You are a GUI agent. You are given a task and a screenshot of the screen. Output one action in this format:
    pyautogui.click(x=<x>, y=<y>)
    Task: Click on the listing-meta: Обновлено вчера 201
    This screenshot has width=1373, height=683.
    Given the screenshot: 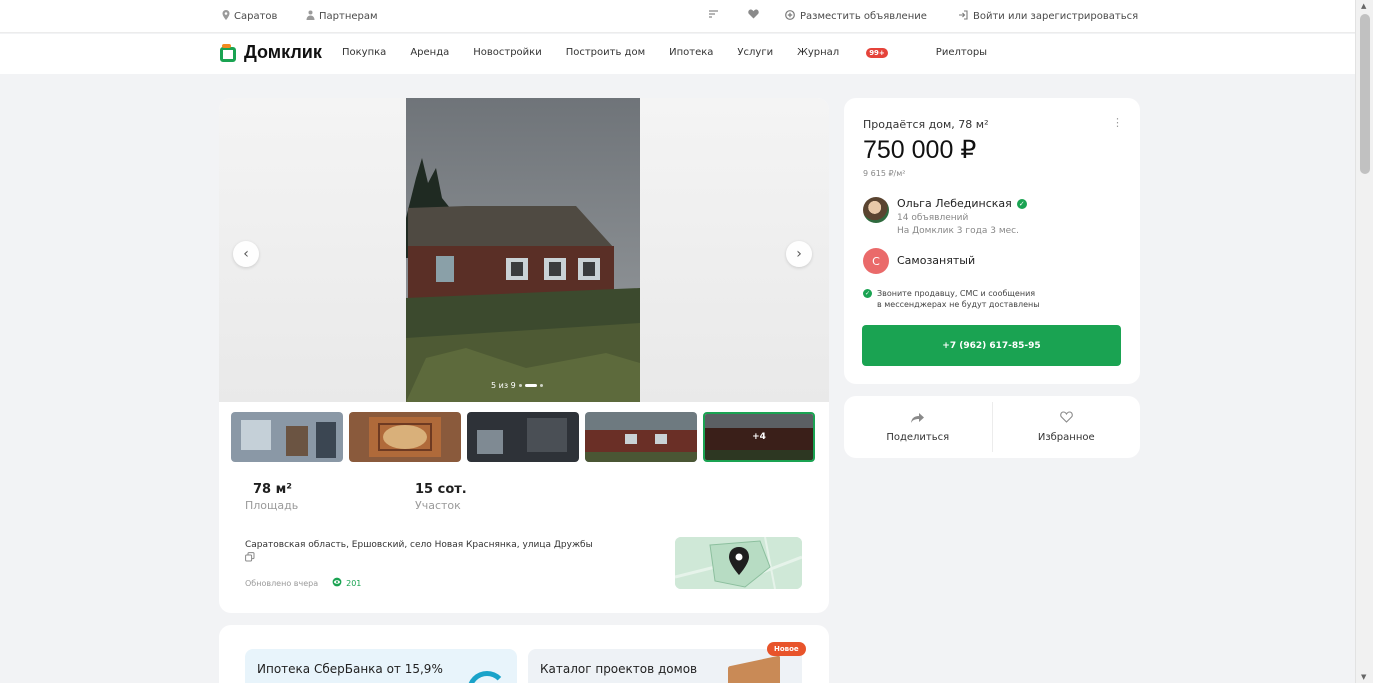 What is the action you would take?
    pyautogui.click(x=303, y=583)
    